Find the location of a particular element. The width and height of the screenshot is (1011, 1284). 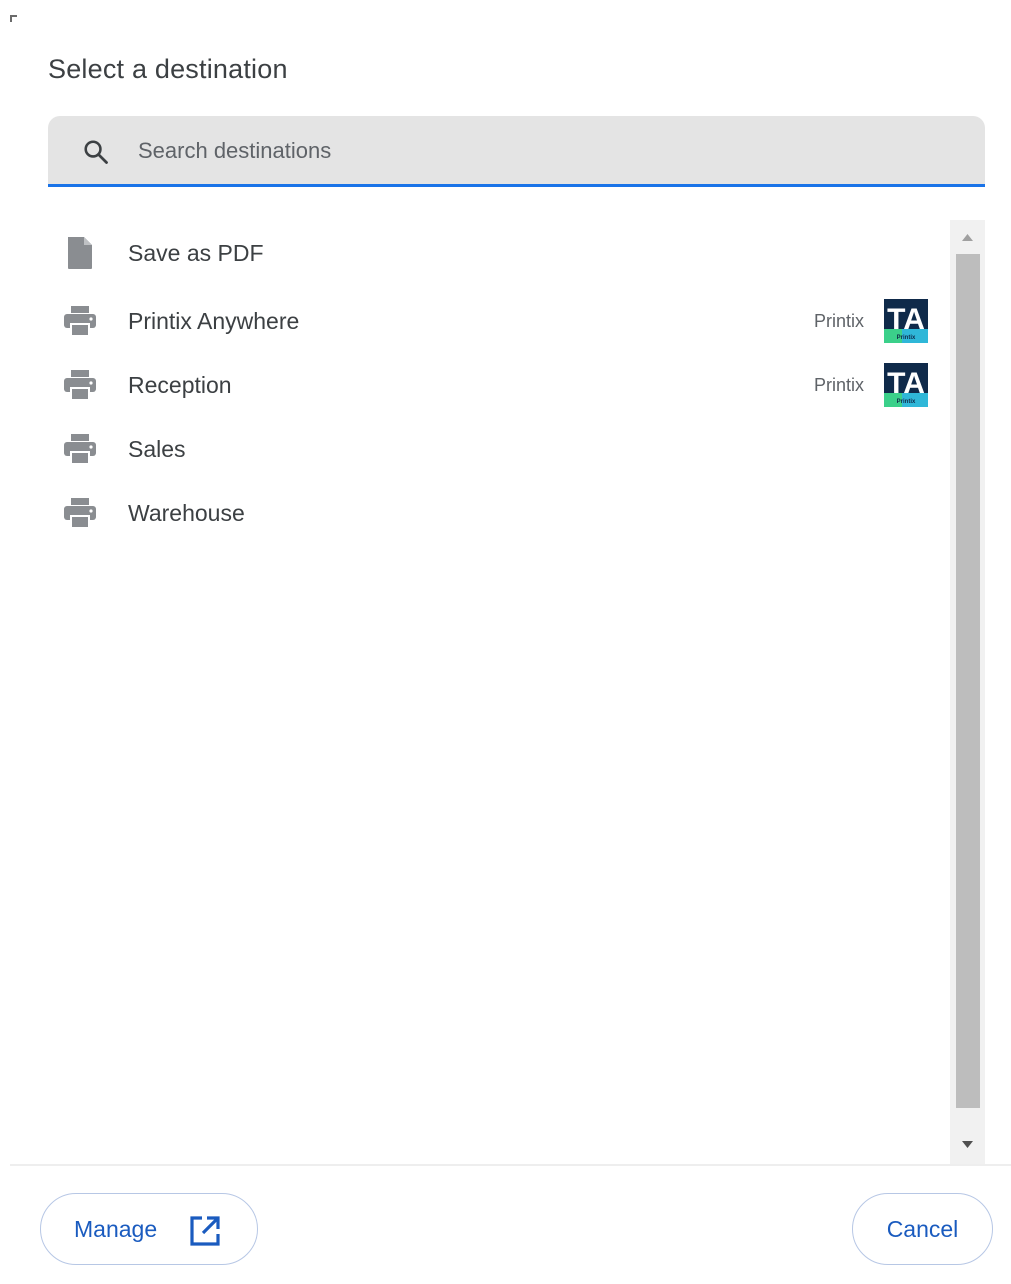

corner-mark is located at coordinates (13, 18).